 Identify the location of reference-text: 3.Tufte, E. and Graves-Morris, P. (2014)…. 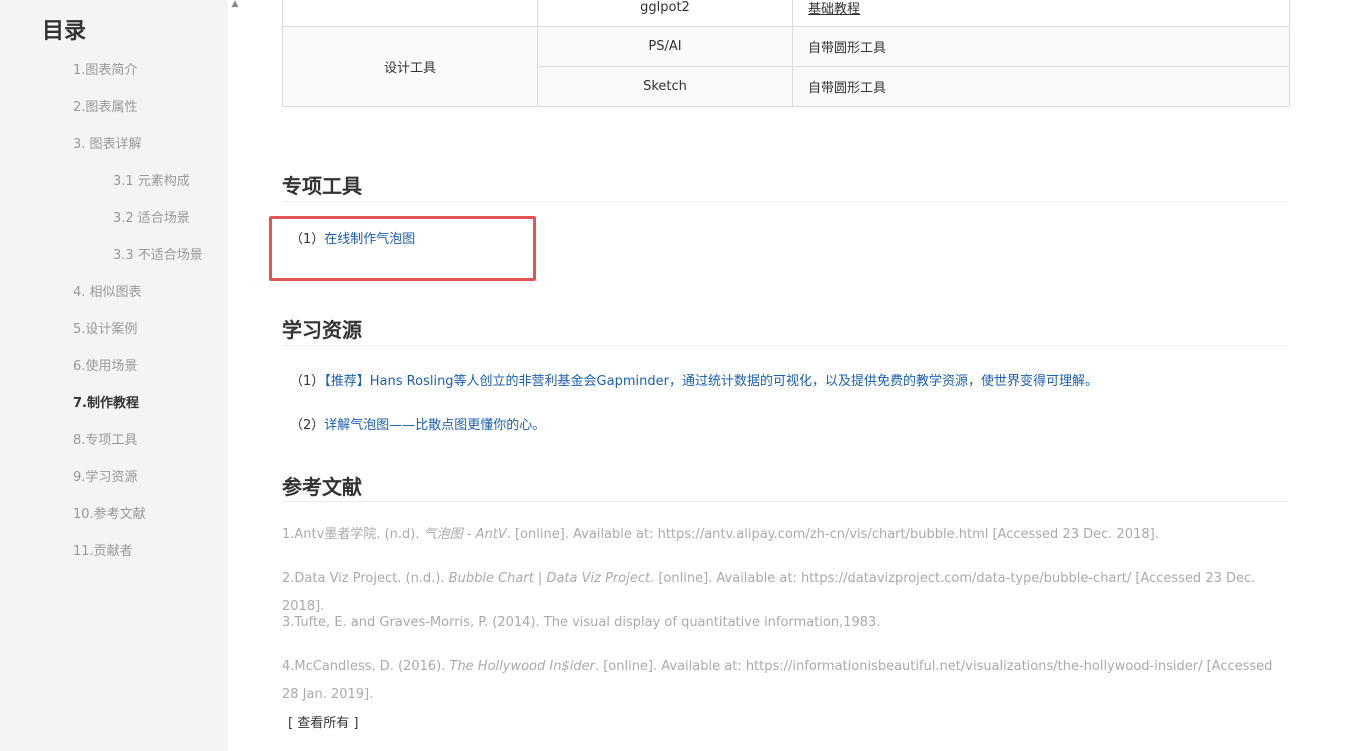
(581, 622).